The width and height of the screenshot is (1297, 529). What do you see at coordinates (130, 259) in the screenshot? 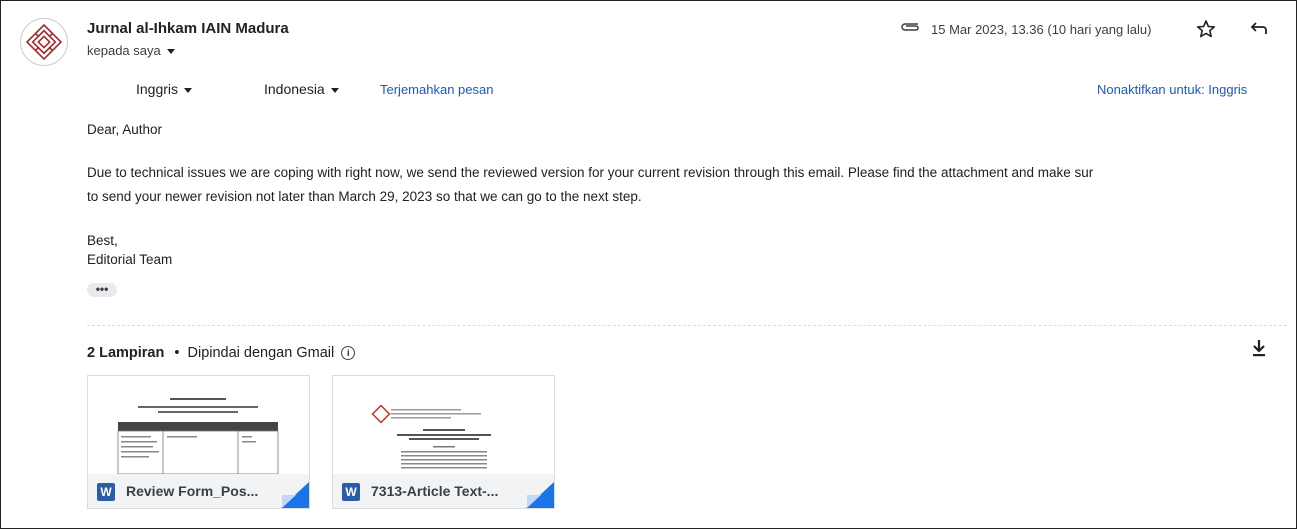
I see `message-signature: Editorial Team` at bounding box center [130, 259].